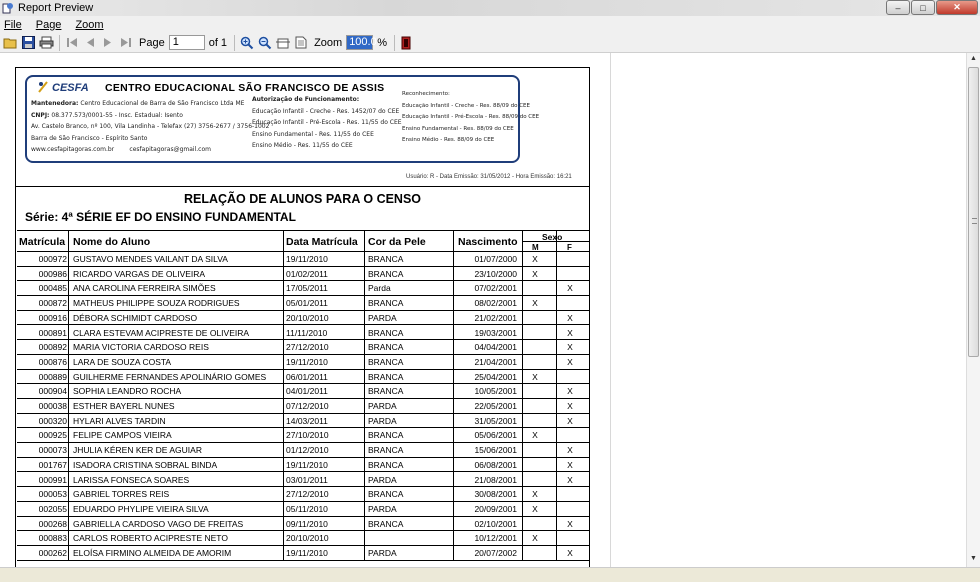 Image resolution: width=980 pixels, height=582 pixels. What do you see at coordinates (156, 303) in the screenshot?
I see `cell-nome: MATHEUS PHILIPPE SOUZA RODRIGUES` at bounding box center [156, 303].